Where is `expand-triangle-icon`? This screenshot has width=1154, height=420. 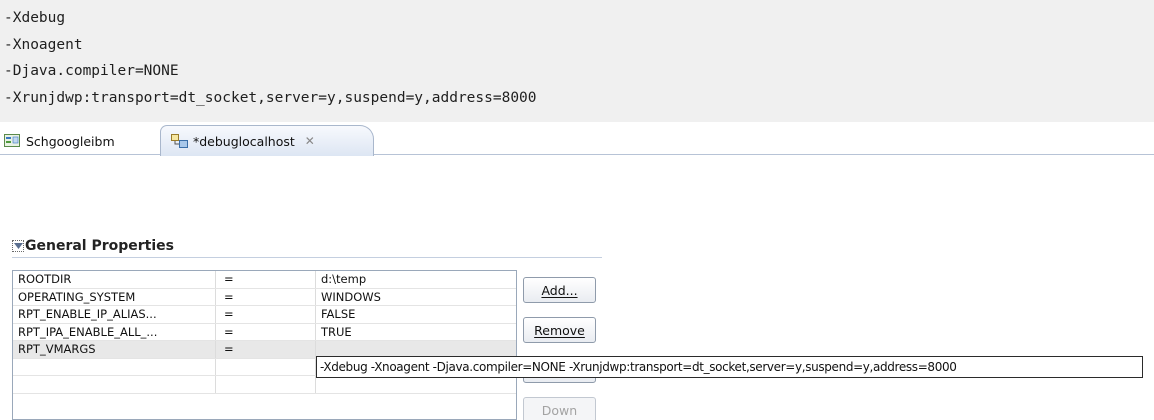 expand-triangle-icon is located at coordinates (18, 246).